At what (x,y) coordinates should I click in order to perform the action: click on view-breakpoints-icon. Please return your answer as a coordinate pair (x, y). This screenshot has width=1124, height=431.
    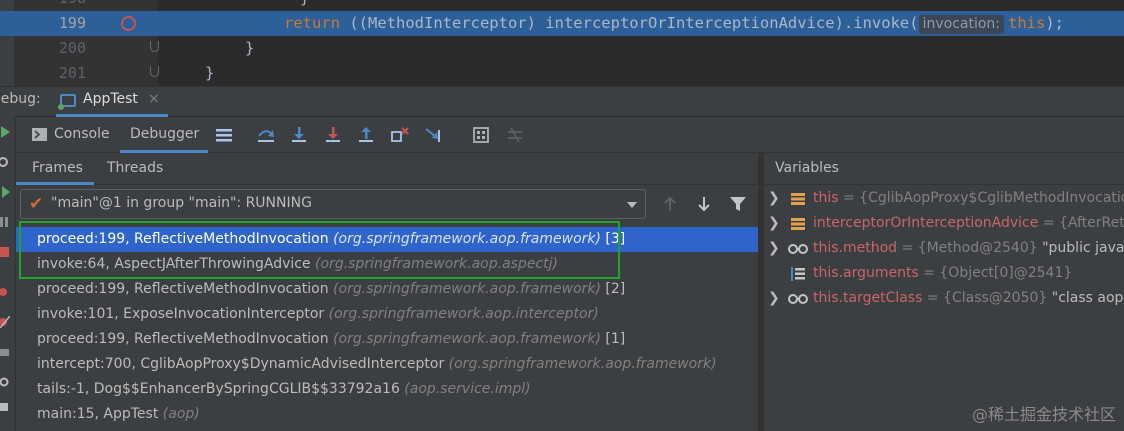
    Looking at the image, I should click on (5, 292).